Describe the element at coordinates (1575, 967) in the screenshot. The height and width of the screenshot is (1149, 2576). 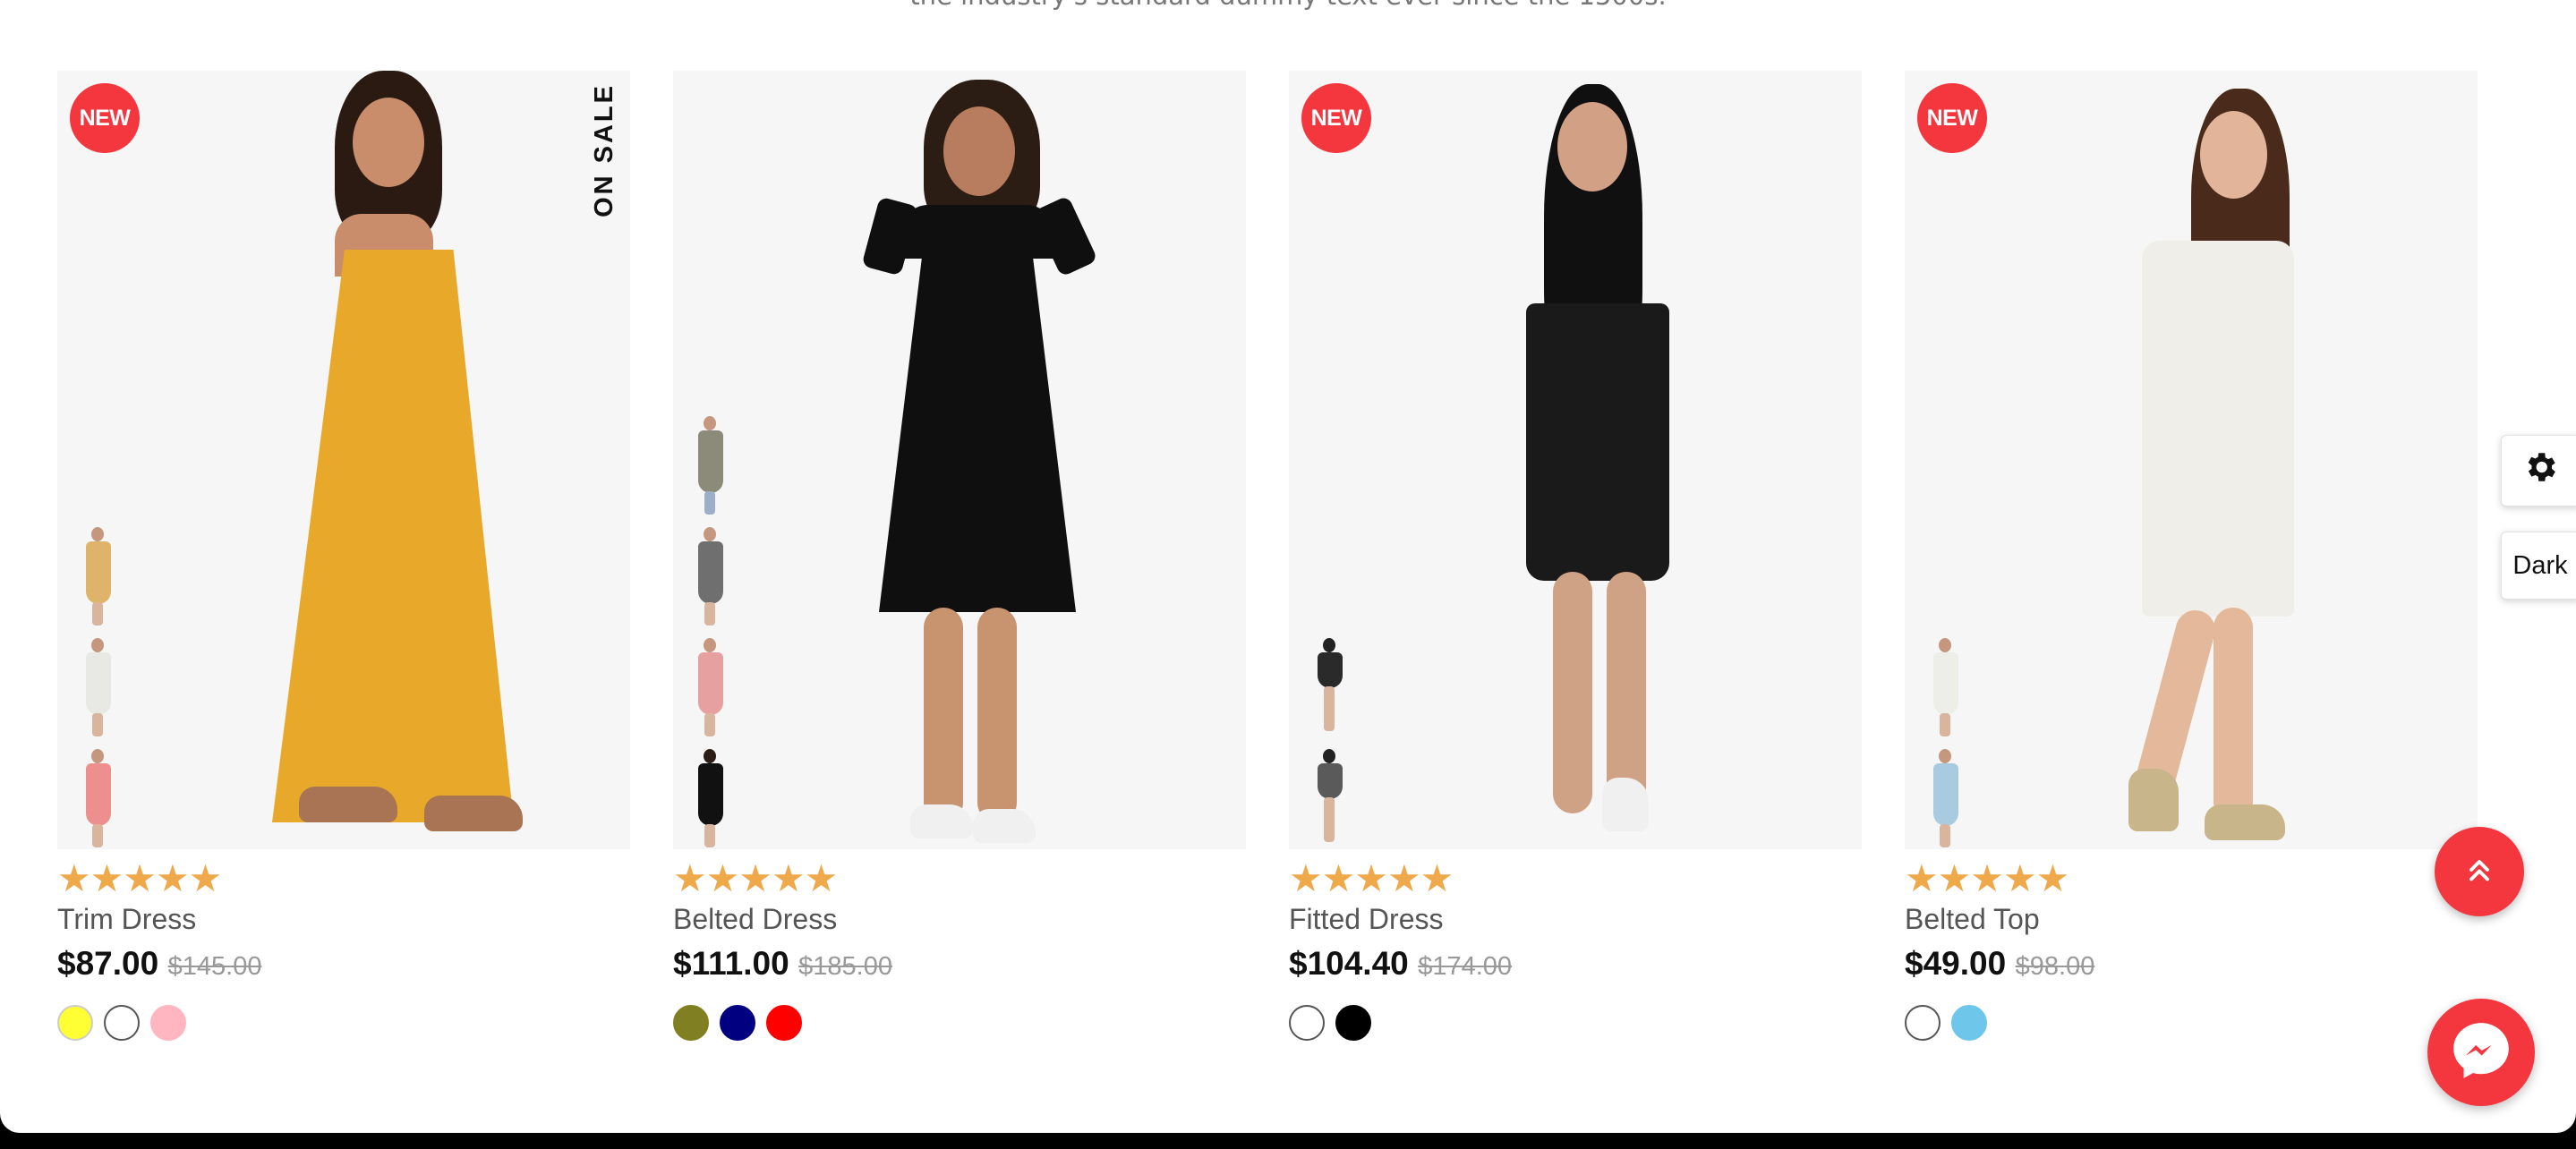
I see `price-row: $104.40 $174.00` at that location.